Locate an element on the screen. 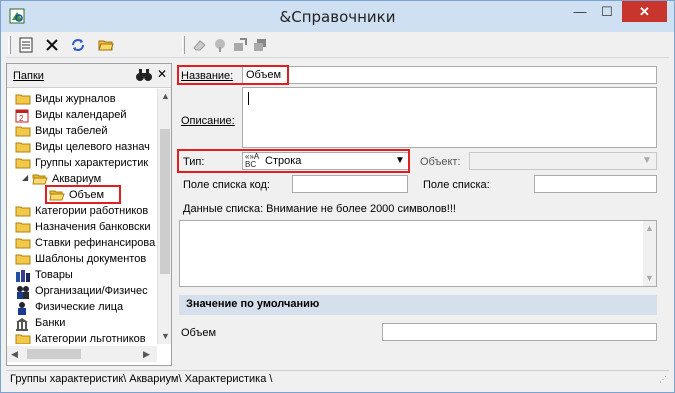 Image resolution: width=675 pixels, height=393 pixels. tree-item-label: Виды целевого назнач is located at coordinates (92, 147).